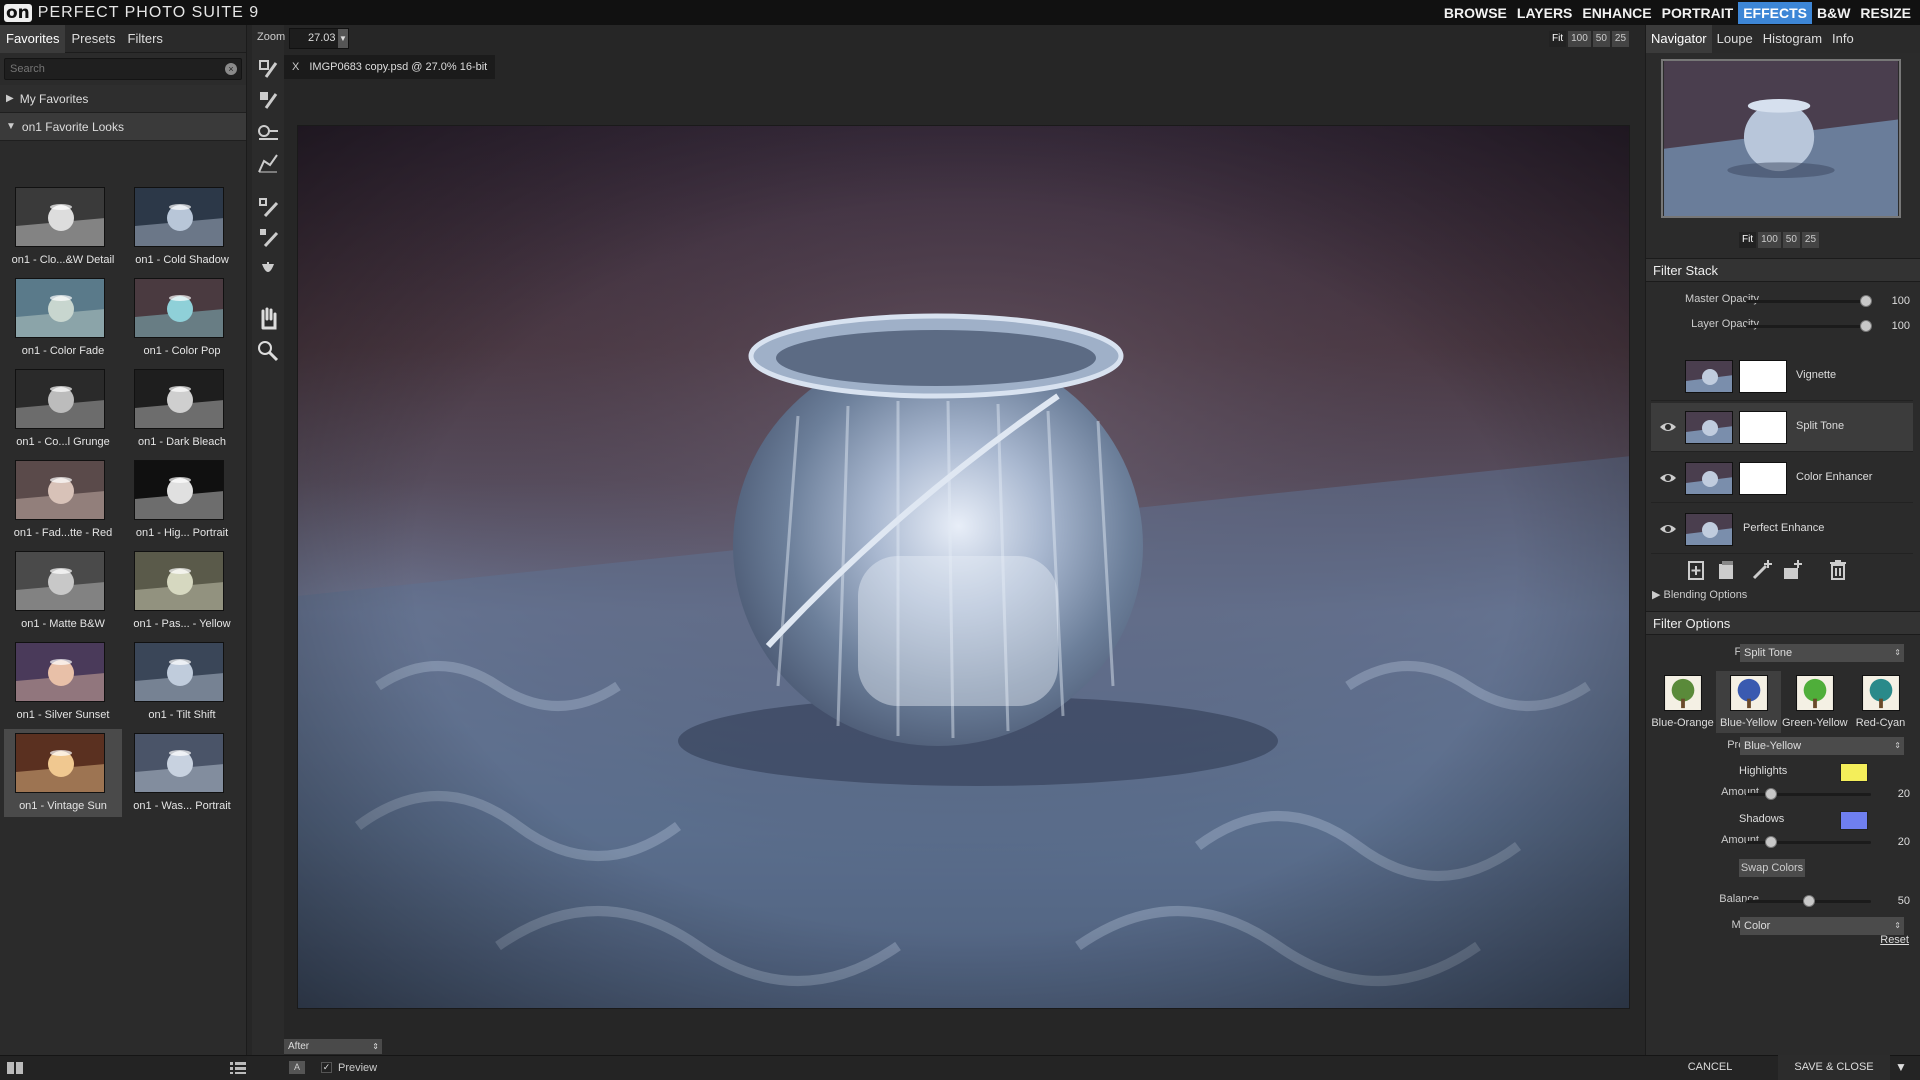  I want to click on masking-brush-icon, so click(268, 100).